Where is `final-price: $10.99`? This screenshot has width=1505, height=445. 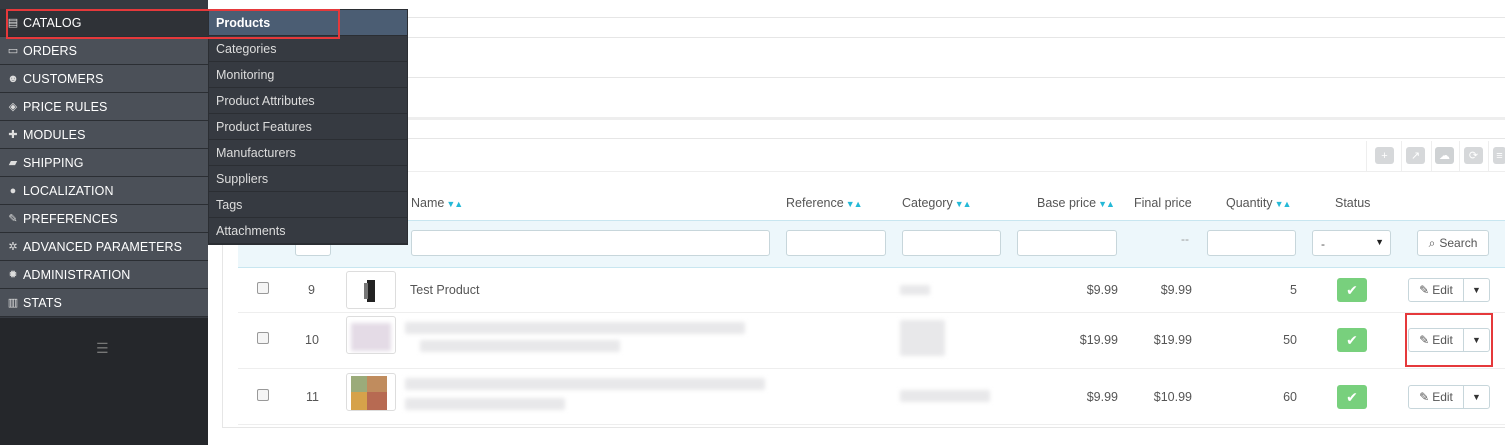 final-price: $10.99 is located at coordinates (1172, 397).